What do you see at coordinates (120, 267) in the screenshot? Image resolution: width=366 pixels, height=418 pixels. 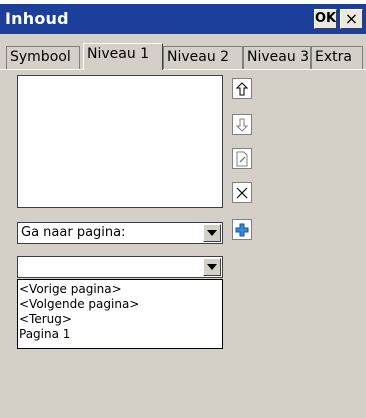 I see `target-combo` at bounding box center [120, 267].